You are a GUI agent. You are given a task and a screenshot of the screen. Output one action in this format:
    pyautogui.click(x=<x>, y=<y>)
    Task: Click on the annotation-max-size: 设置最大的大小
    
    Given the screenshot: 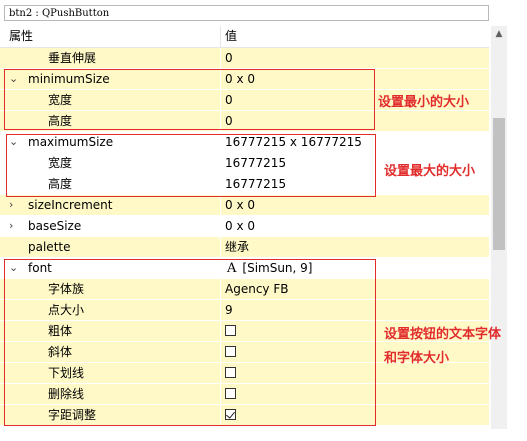 What is the action you would take?
    pyautogui.click(x=430, y=171)
    